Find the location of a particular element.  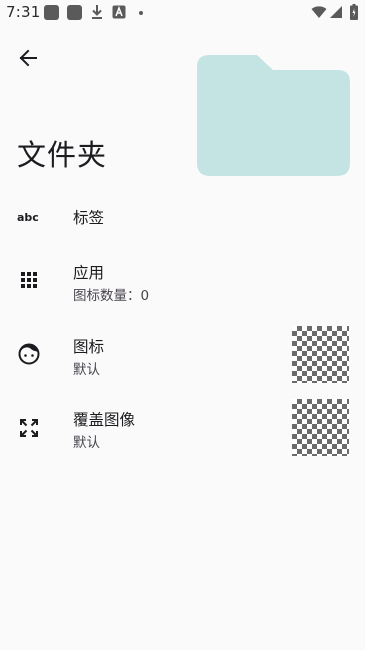

font-app-icon is located at coordinates (119, 12).